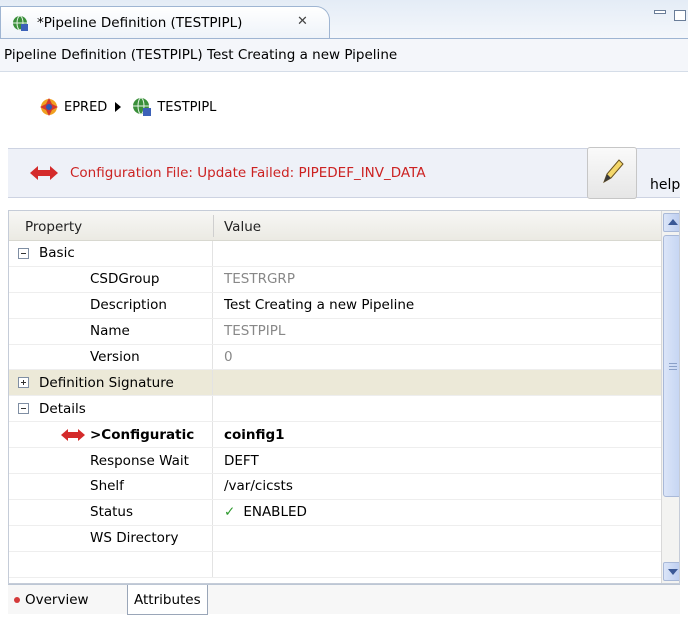 The width and height of the screenshot is (688, 623). Describe the element at coordinates (335, 226) in the screenshot. I see `table-header: Property Value` at that location.